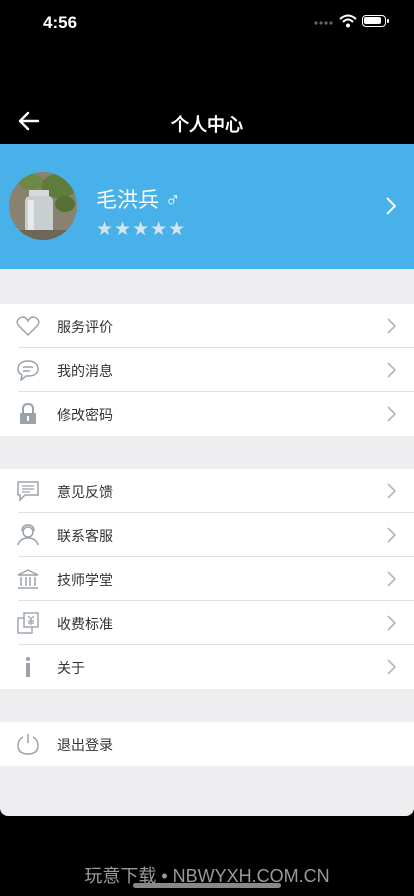  I want to click on menu-item-contact-service: 联系客服, so click(207, 535).